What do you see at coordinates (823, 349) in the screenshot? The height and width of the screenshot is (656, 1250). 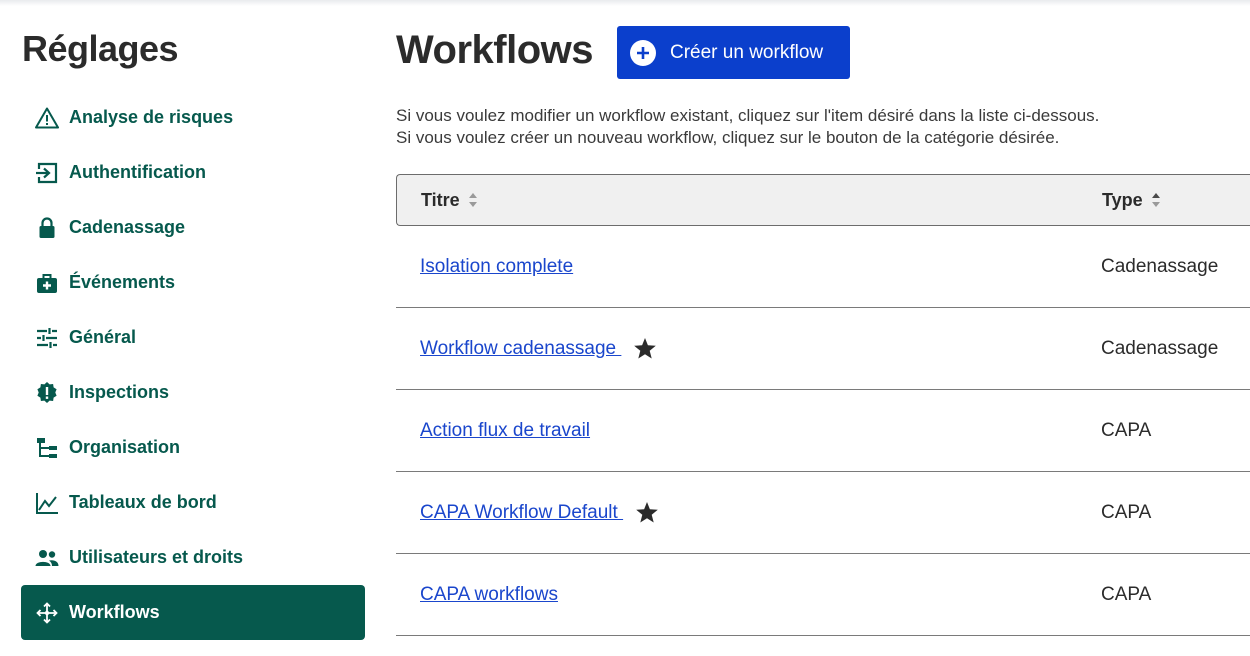 I see `table-row: Workflow cadenassage Cadenassage` at bounding box center [823, 349].